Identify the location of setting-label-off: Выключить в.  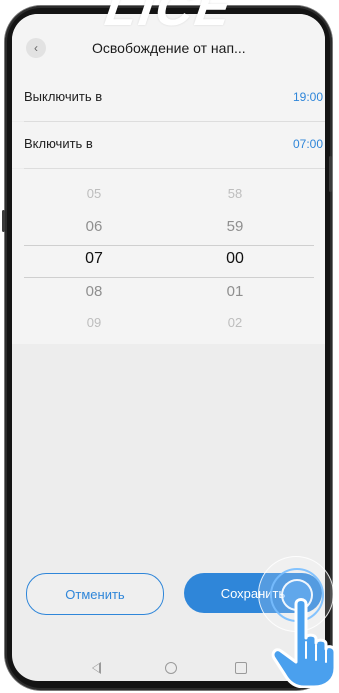
(63, 96).